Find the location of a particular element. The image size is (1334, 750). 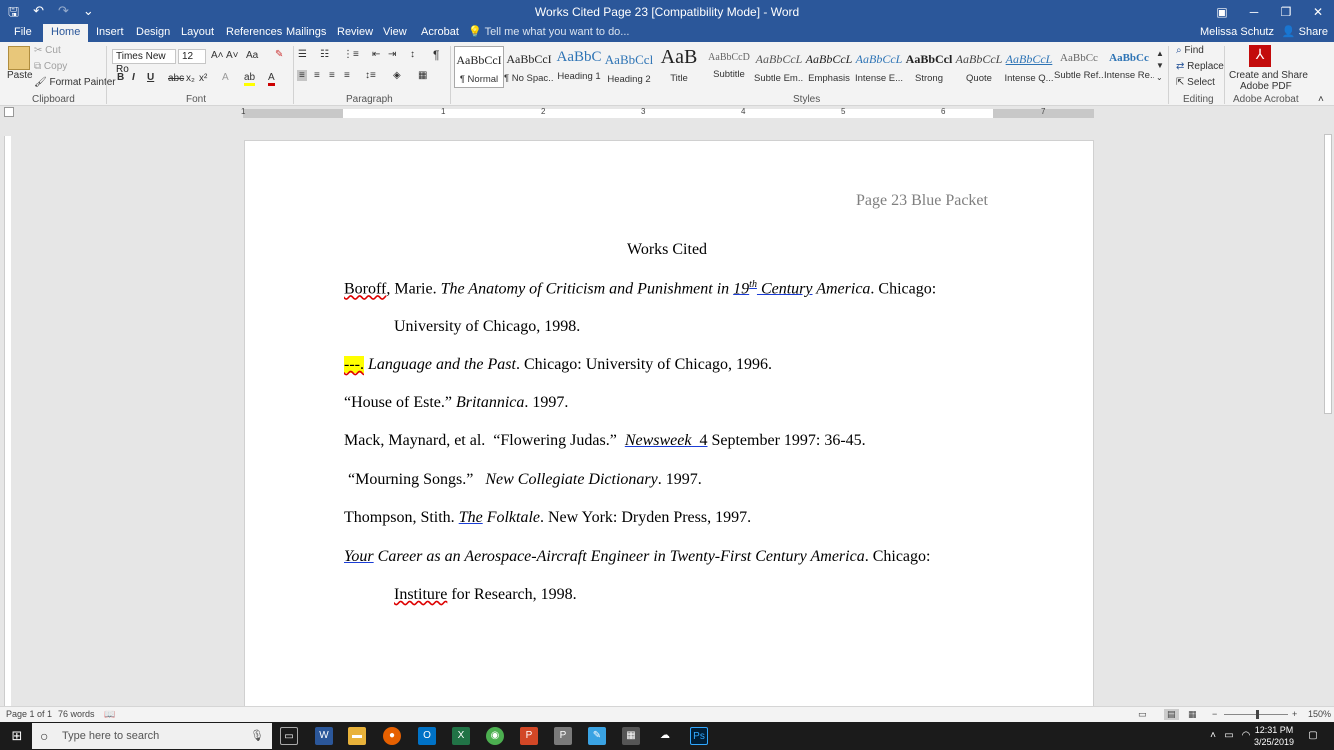

align-right-icon: ≡ is located at coordinates (332, 75).